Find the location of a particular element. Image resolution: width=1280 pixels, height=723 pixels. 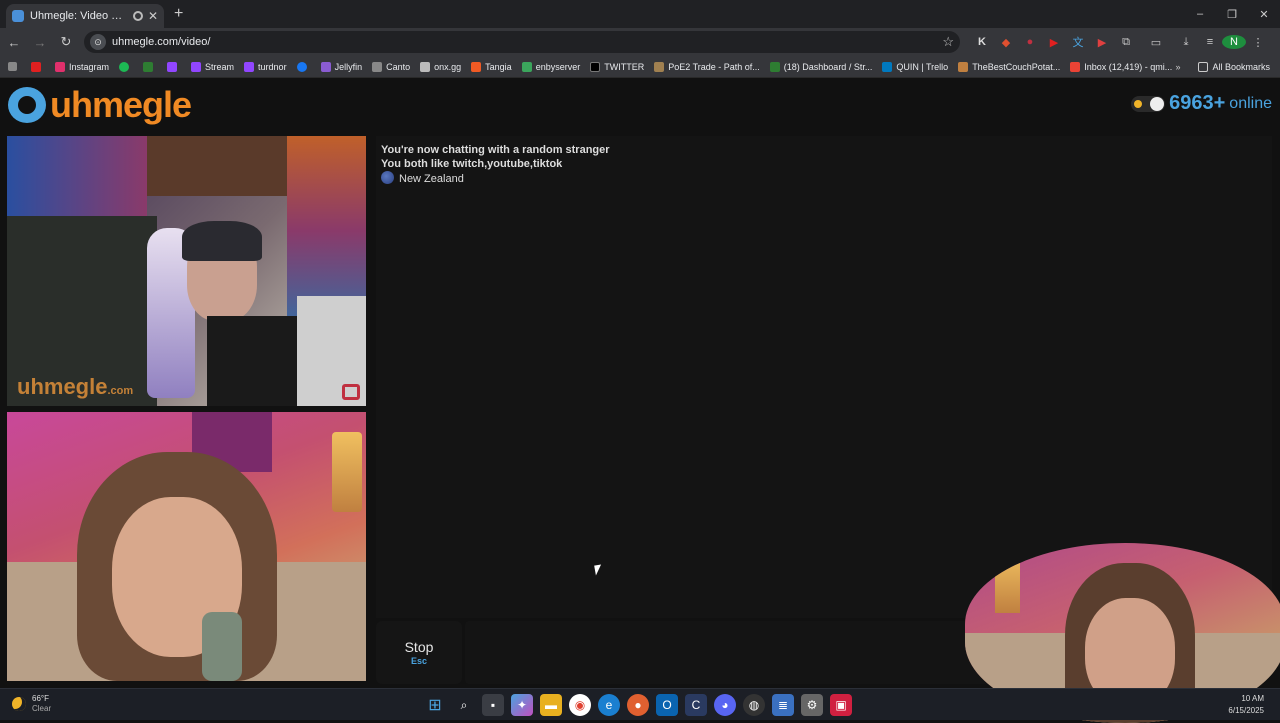

youtube-extension-icon: ▶ is located at coordinates (1054, 42).